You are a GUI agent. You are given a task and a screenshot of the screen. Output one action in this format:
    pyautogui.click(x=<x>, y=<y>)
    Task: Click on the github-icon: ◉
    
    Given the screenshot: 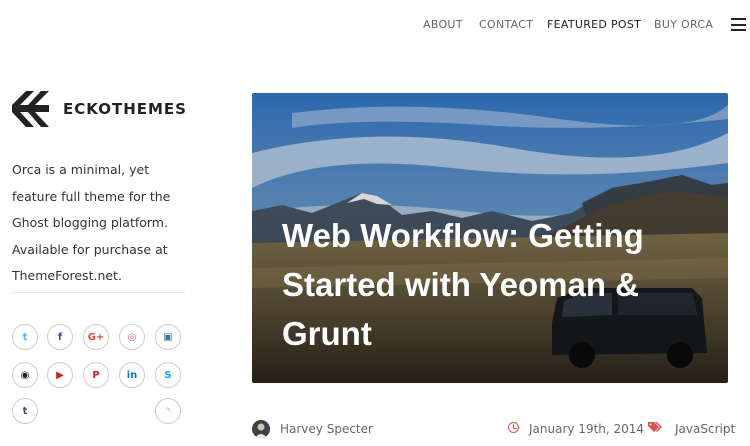 What is the action you would take?
    pyautogui.click(x=25, y=375)
    